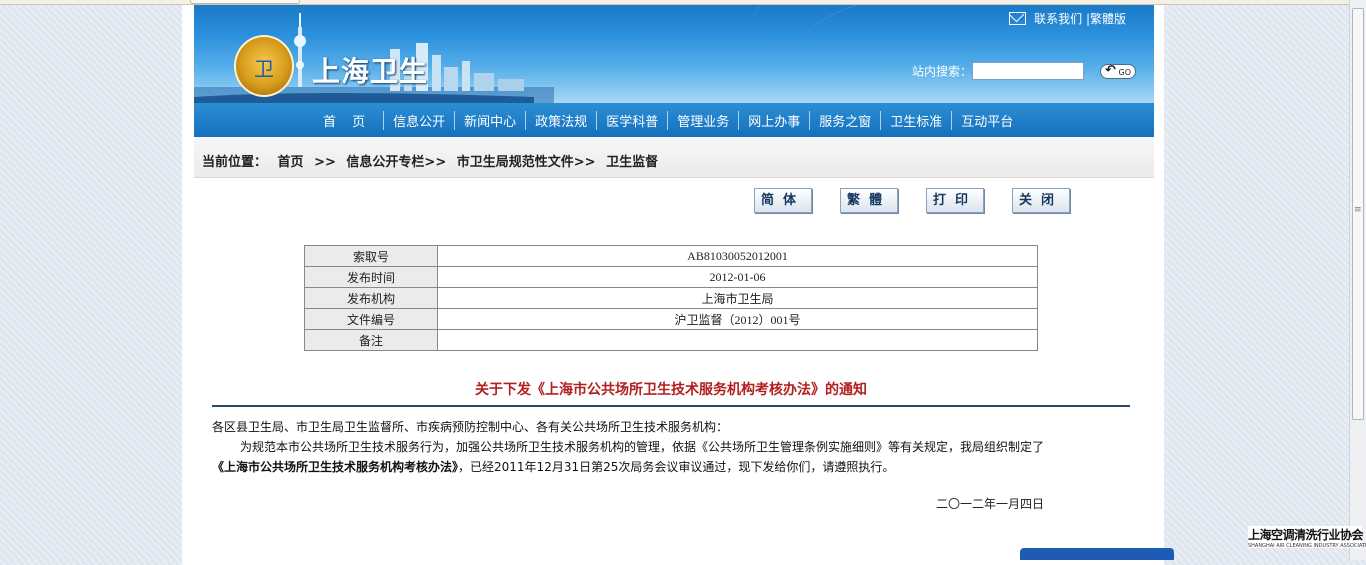 This screenshot has width=1366, height=565. Describe the element at coordinates (1306, 535) in the screenshot. I see `association-name: 上海空调清洗行业协会` at that location.